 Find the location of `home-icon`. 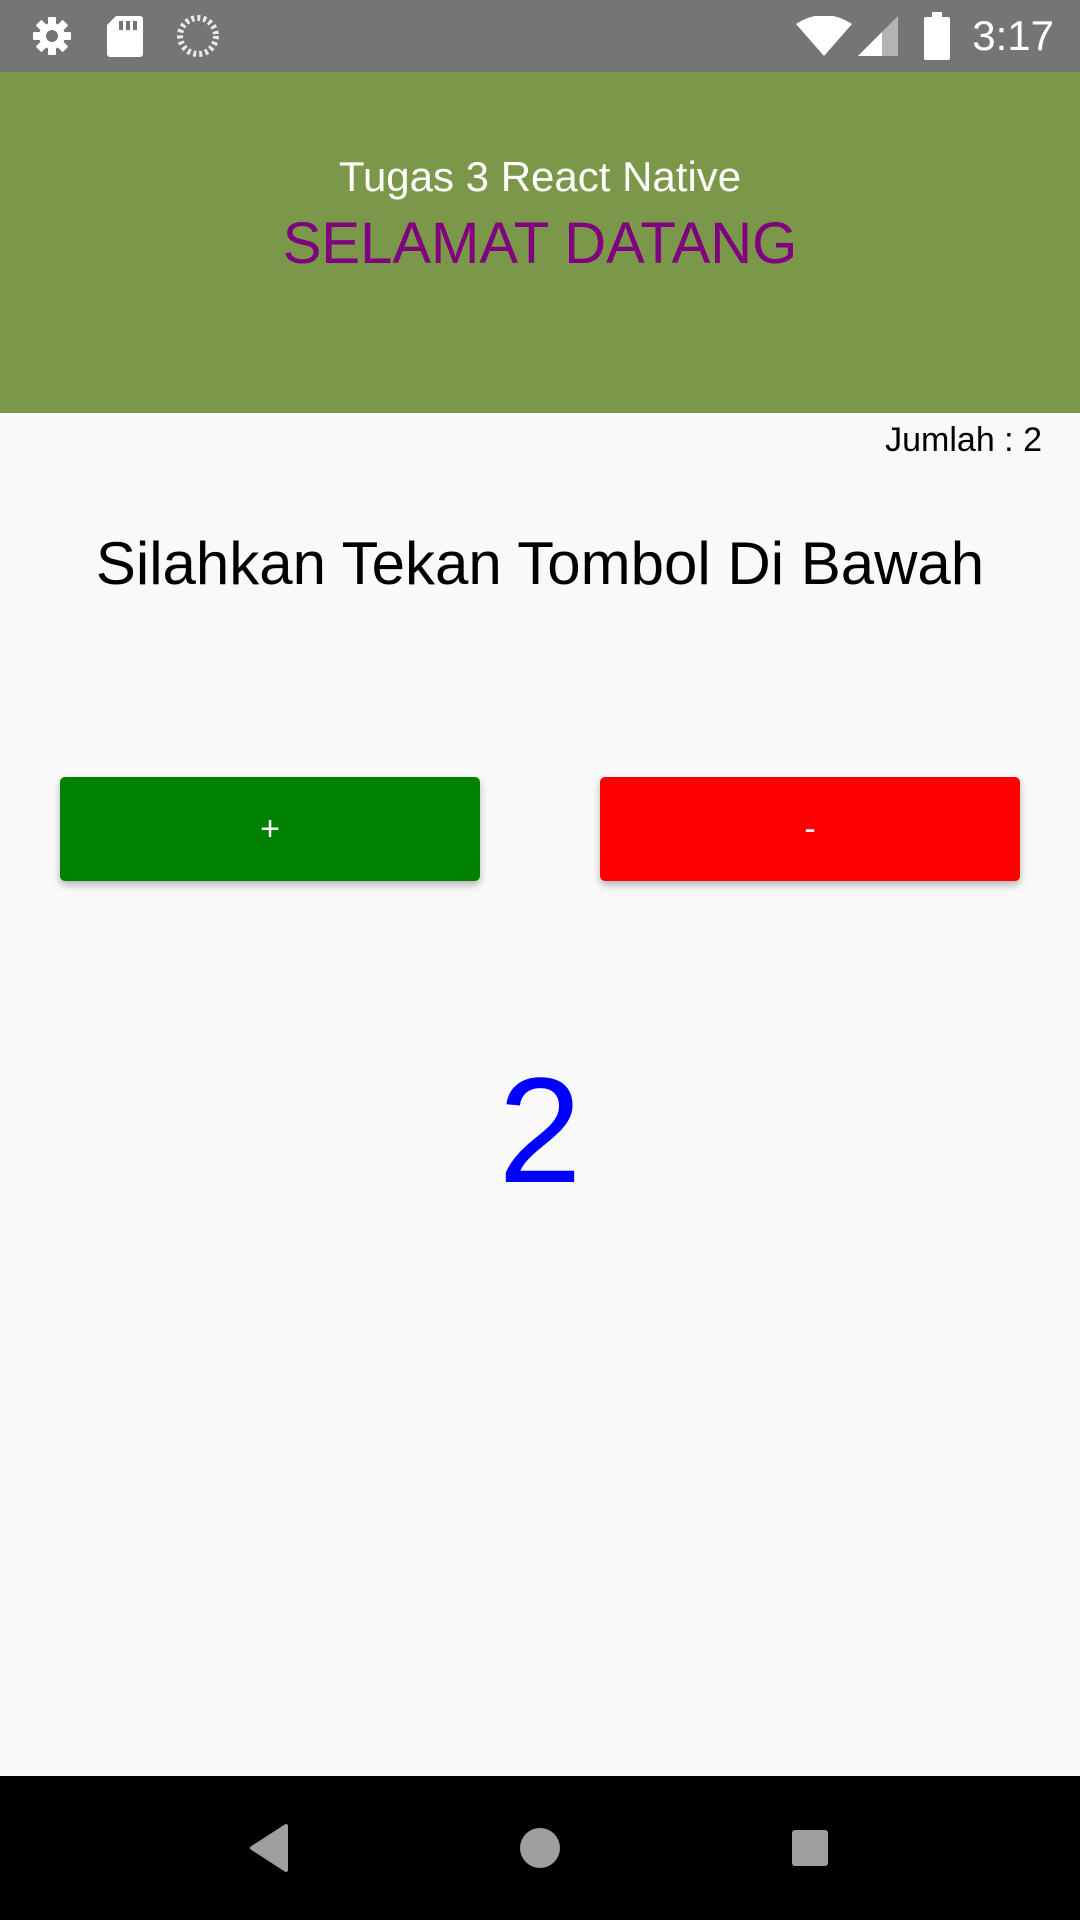

home-icon is located at coordinates (540, 1848).